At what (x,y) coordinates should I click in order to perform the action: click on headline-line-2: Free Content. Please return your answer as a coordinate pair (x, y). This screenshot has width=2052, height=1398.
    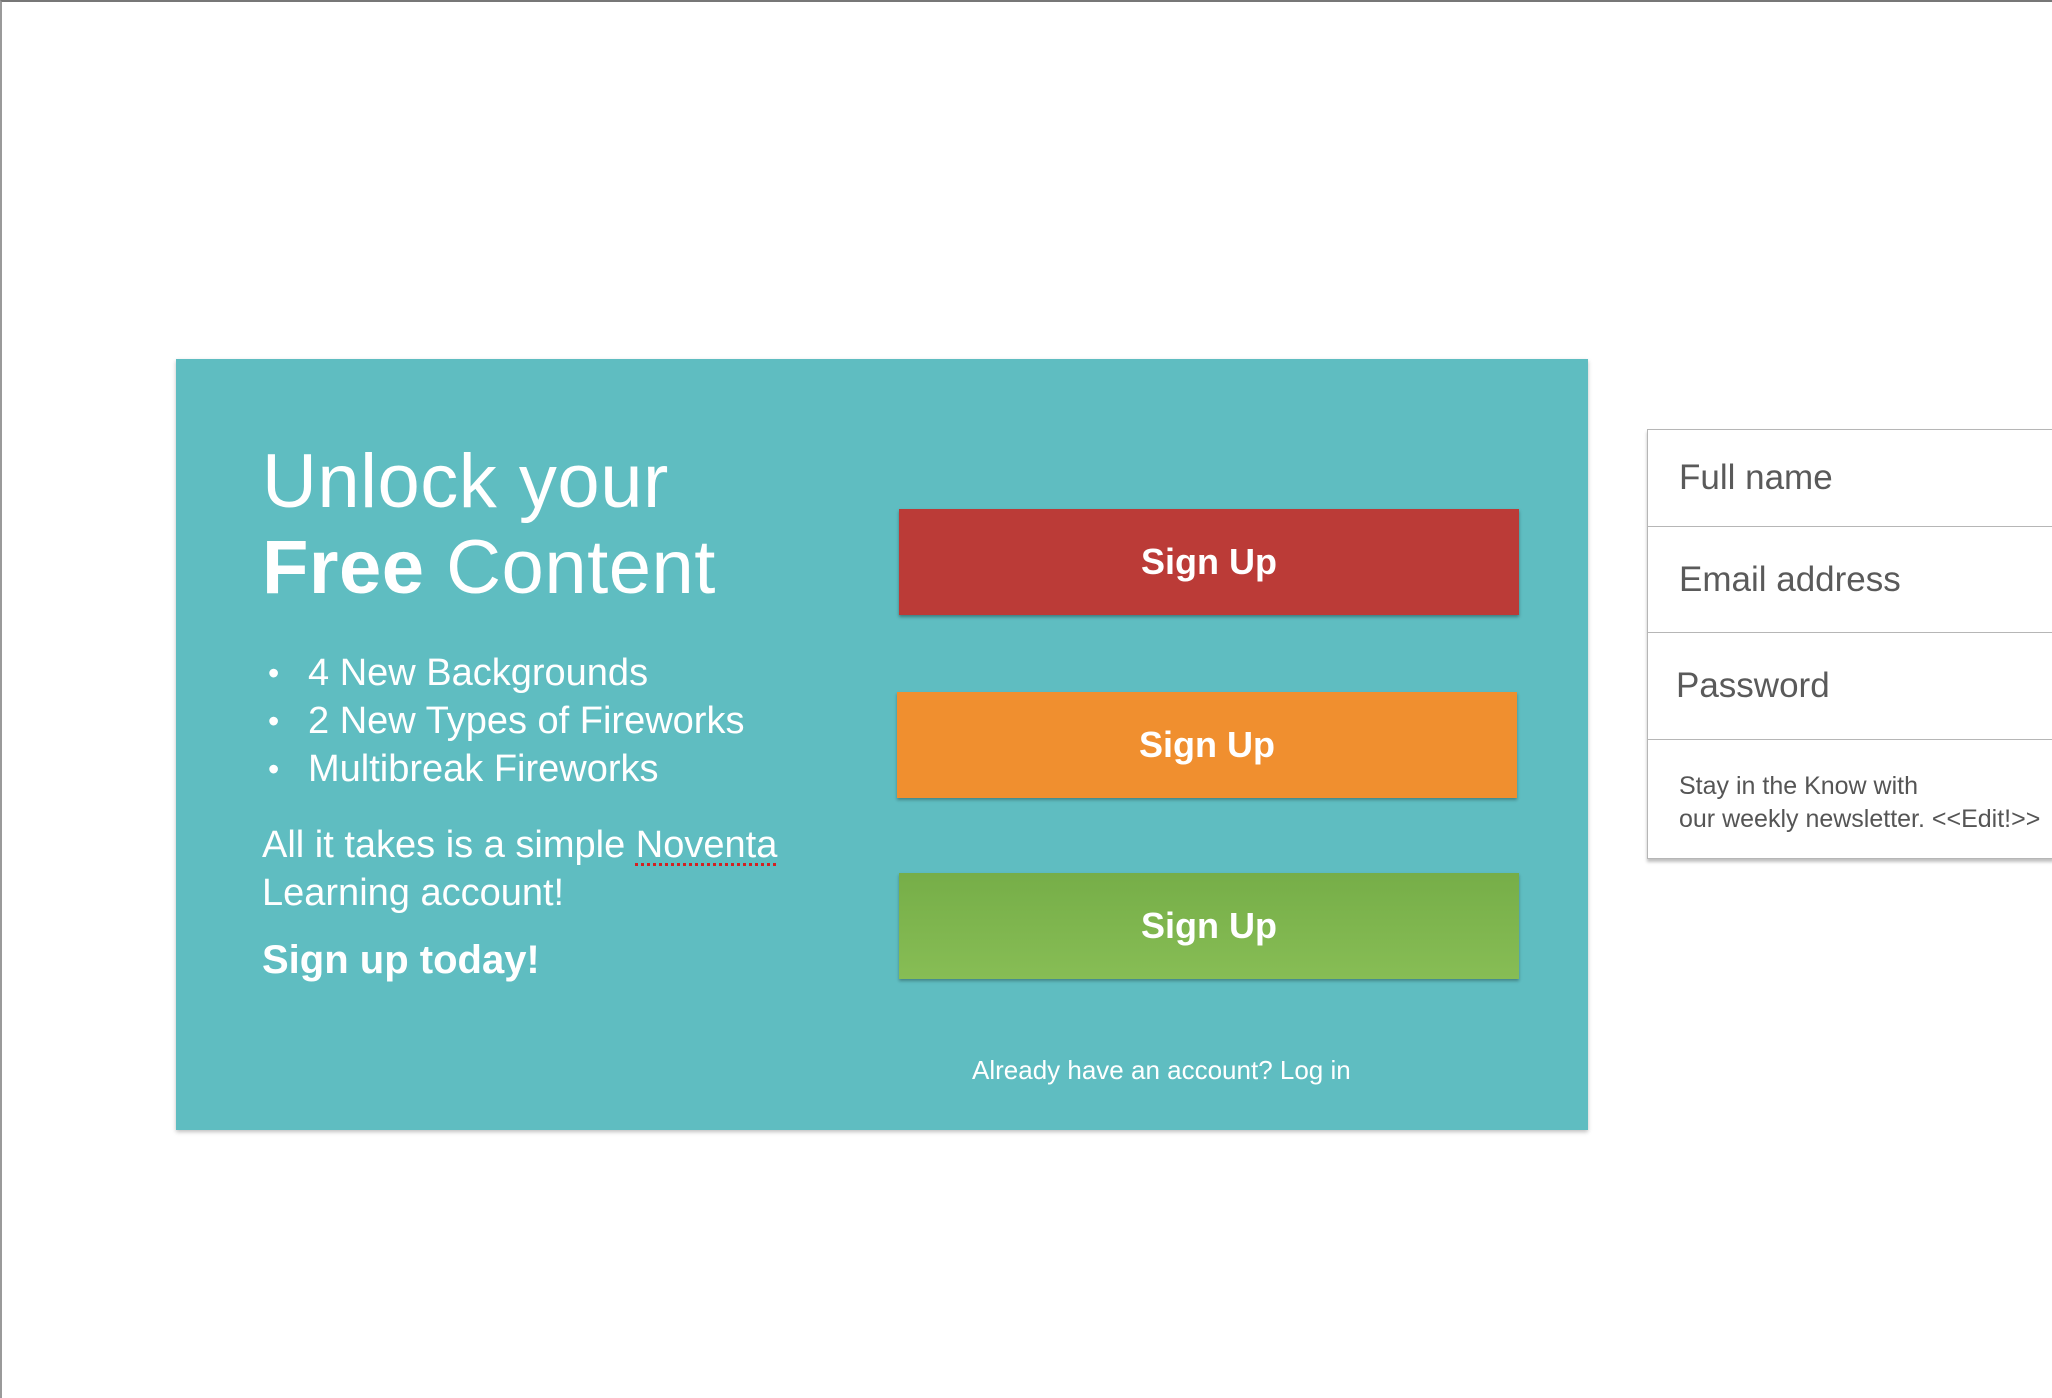
    Looking at the image, I should click on (489, 568).